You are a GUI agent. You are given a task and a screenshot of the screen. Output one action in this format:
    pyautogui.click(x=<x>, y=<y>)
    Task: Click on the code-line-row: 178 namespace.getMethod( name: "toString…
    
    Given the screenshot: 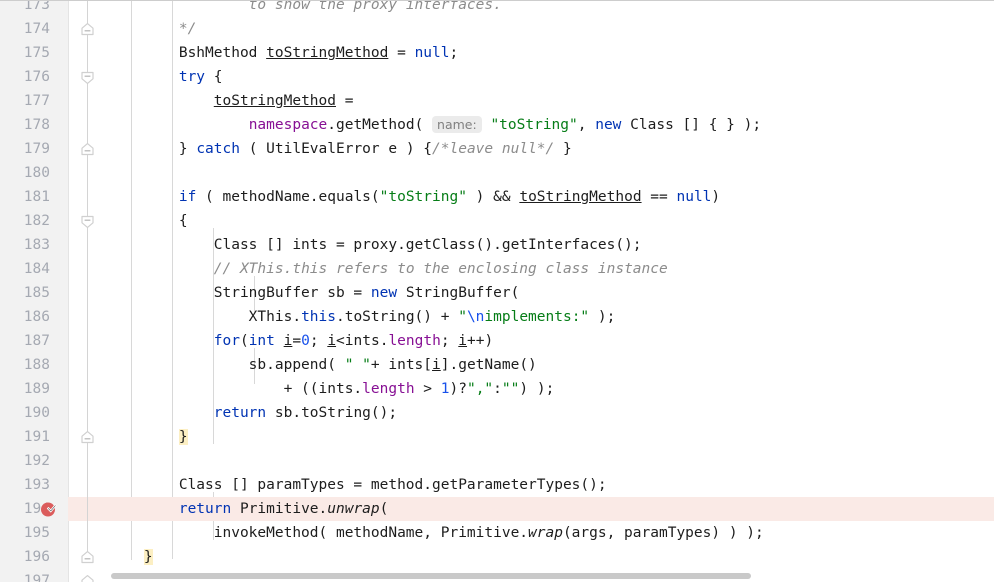 What is the action you would take?
    pyautogui.click(x=497, y=125)
    